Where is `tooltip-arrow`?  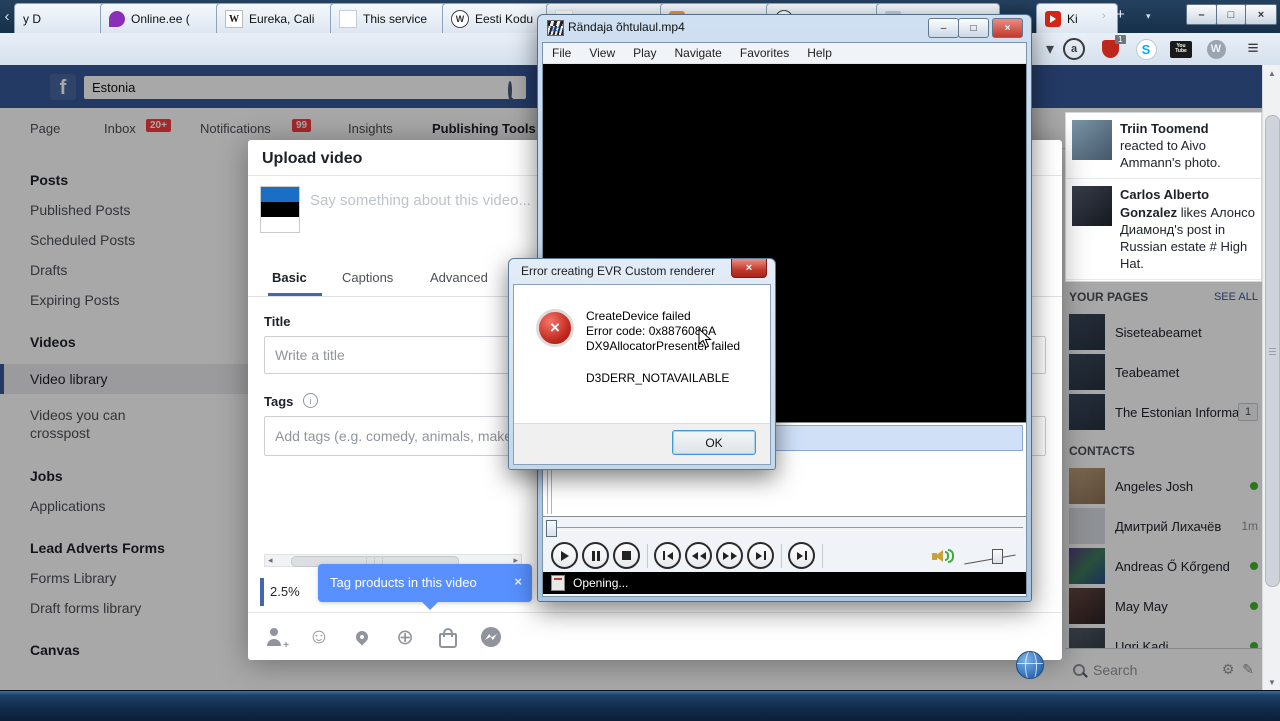 tooltip-arrow is located at coordinates (430, 605).